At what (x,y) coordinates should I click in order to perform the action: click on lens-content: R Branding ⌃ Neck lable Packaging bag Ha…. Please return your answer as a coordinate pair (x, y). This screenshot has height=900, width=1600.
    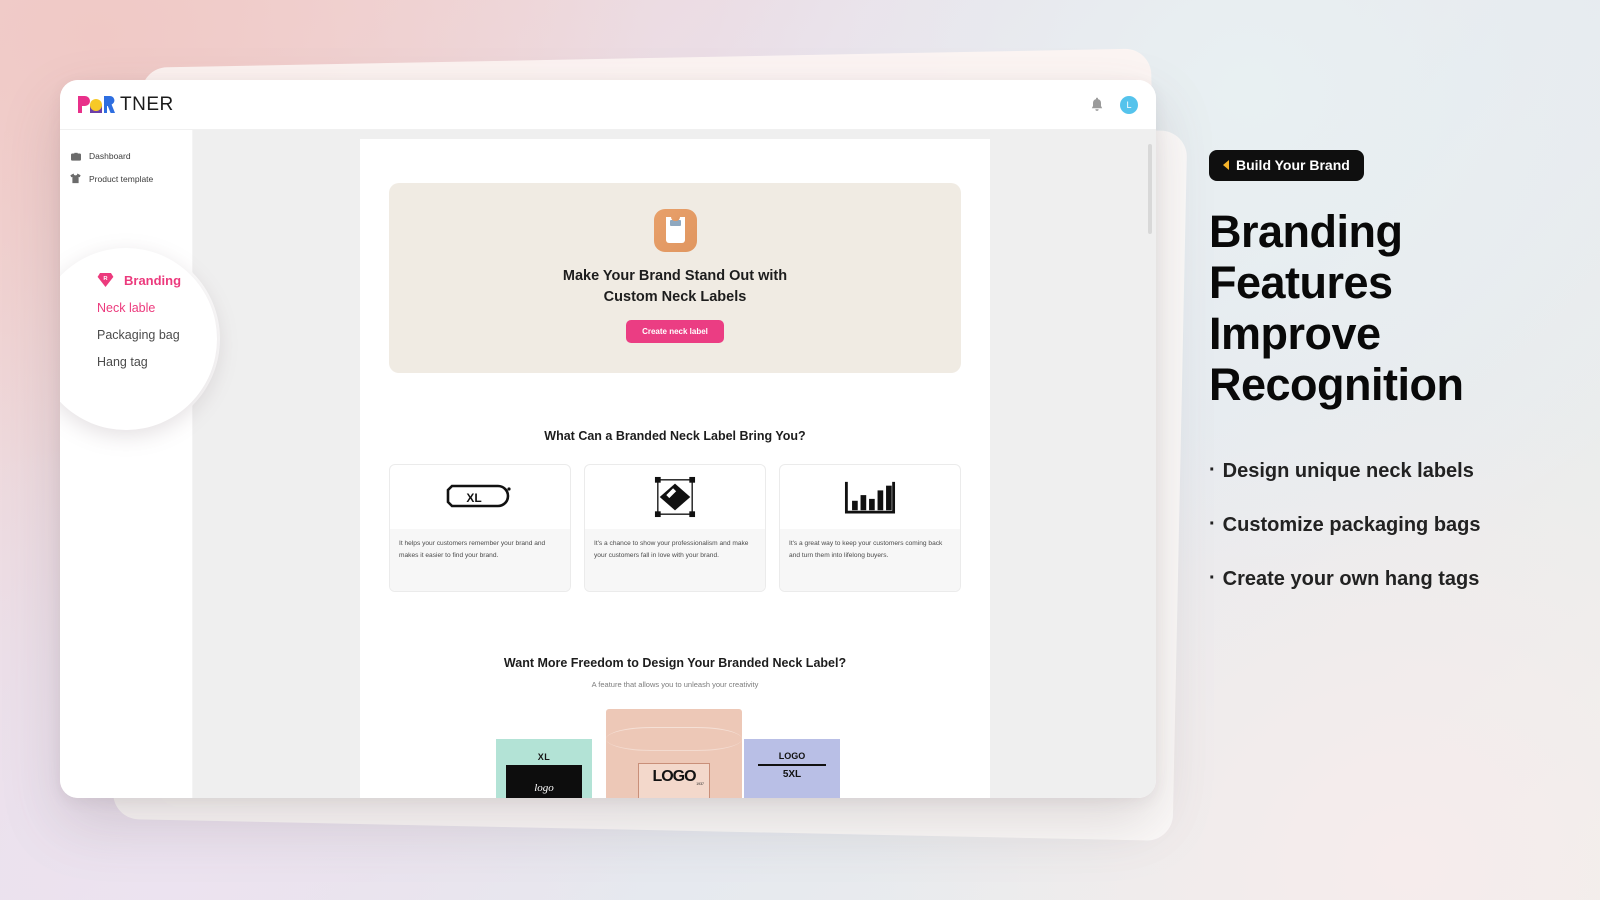
    Looking at the image, I should click on (157, 321).